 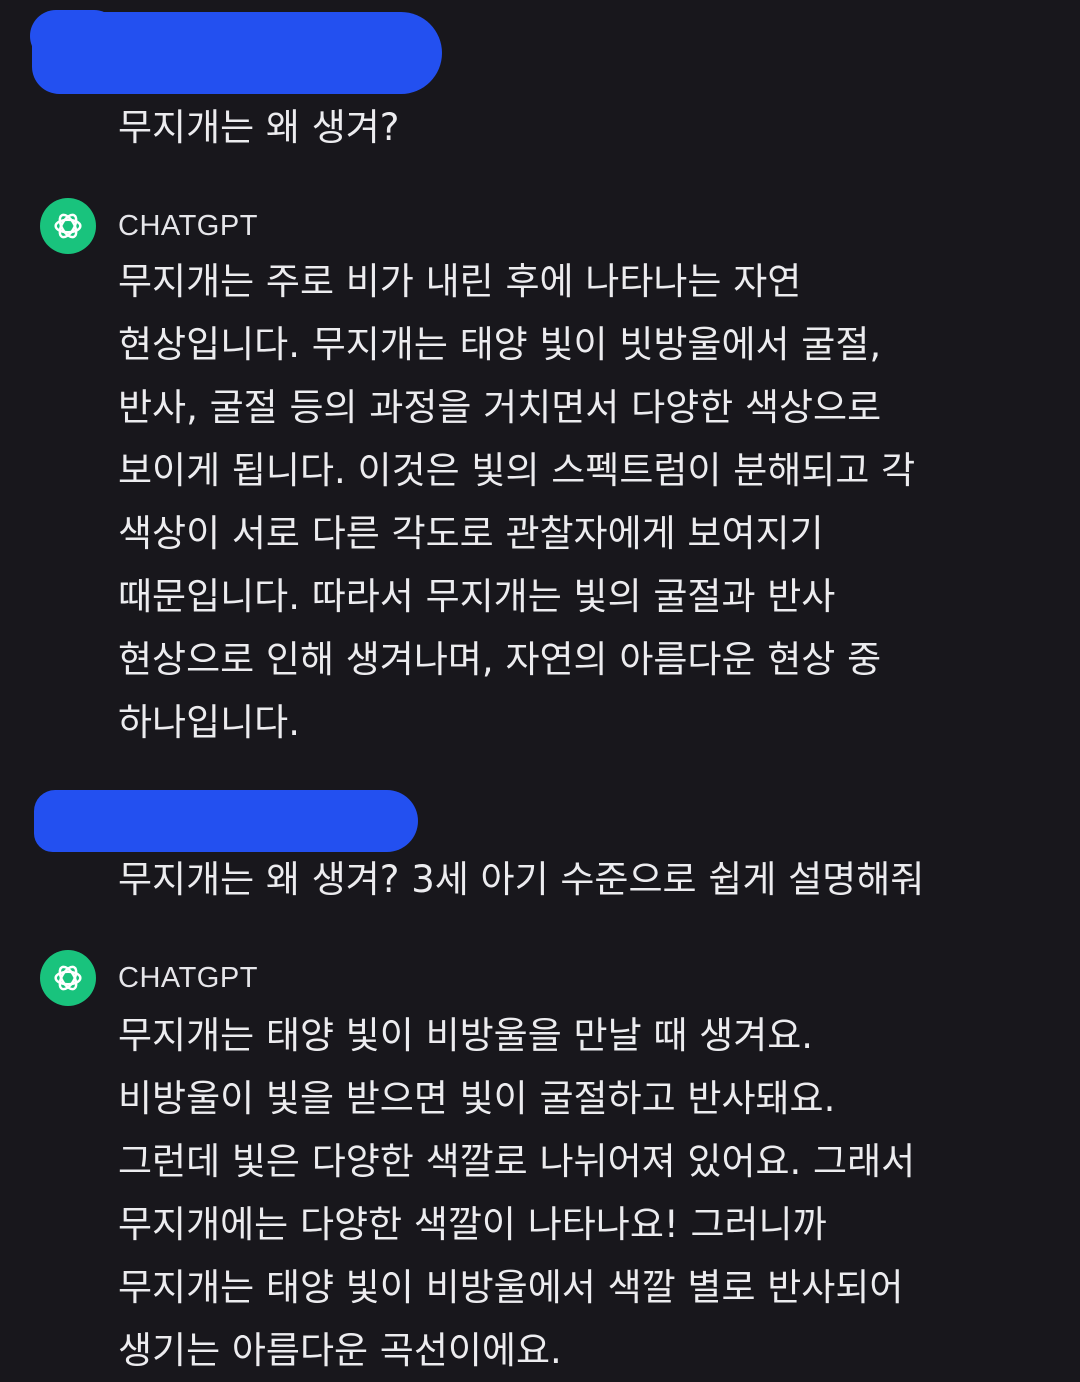 I want to click on message-line: 색상이 서로 다른 각도로 관찰자에게 보여지기, so click(x=471, y=533).